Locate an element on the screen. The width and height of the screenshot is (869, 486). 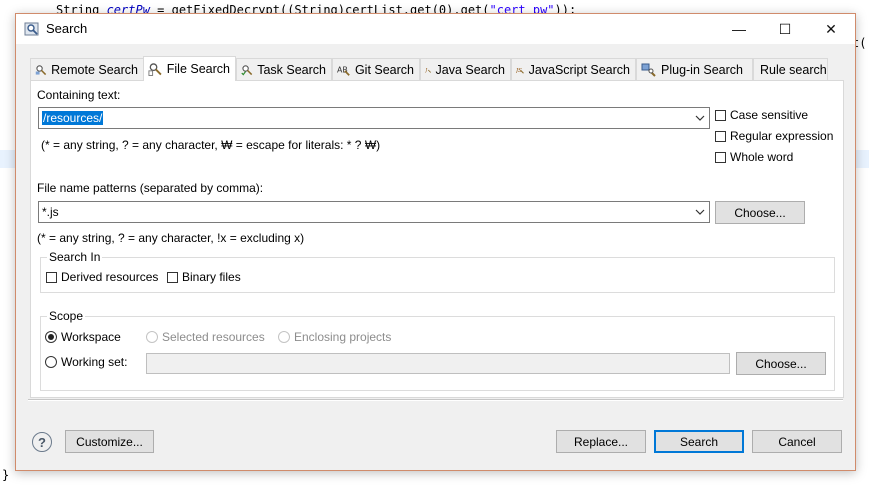
maximize-button: ☐ is located at coordinates (785, 29).